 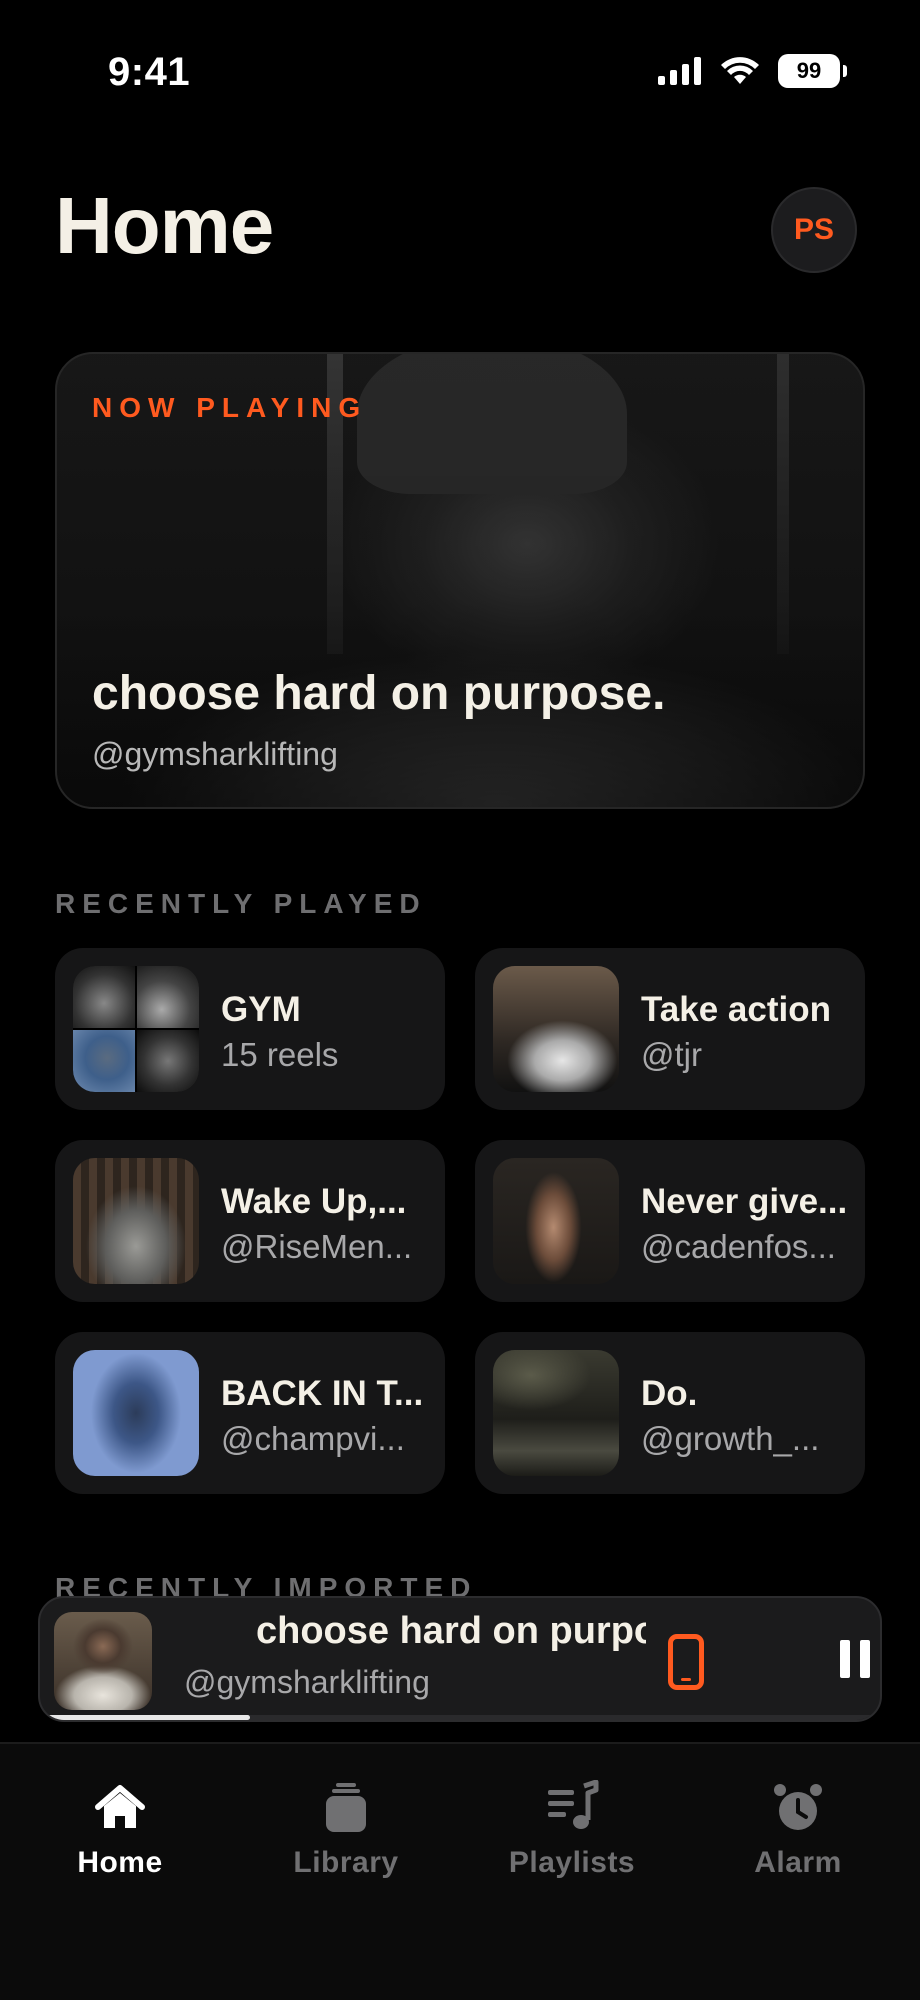 I want to click on tab-library: Library, so click(x=346, y=1830).